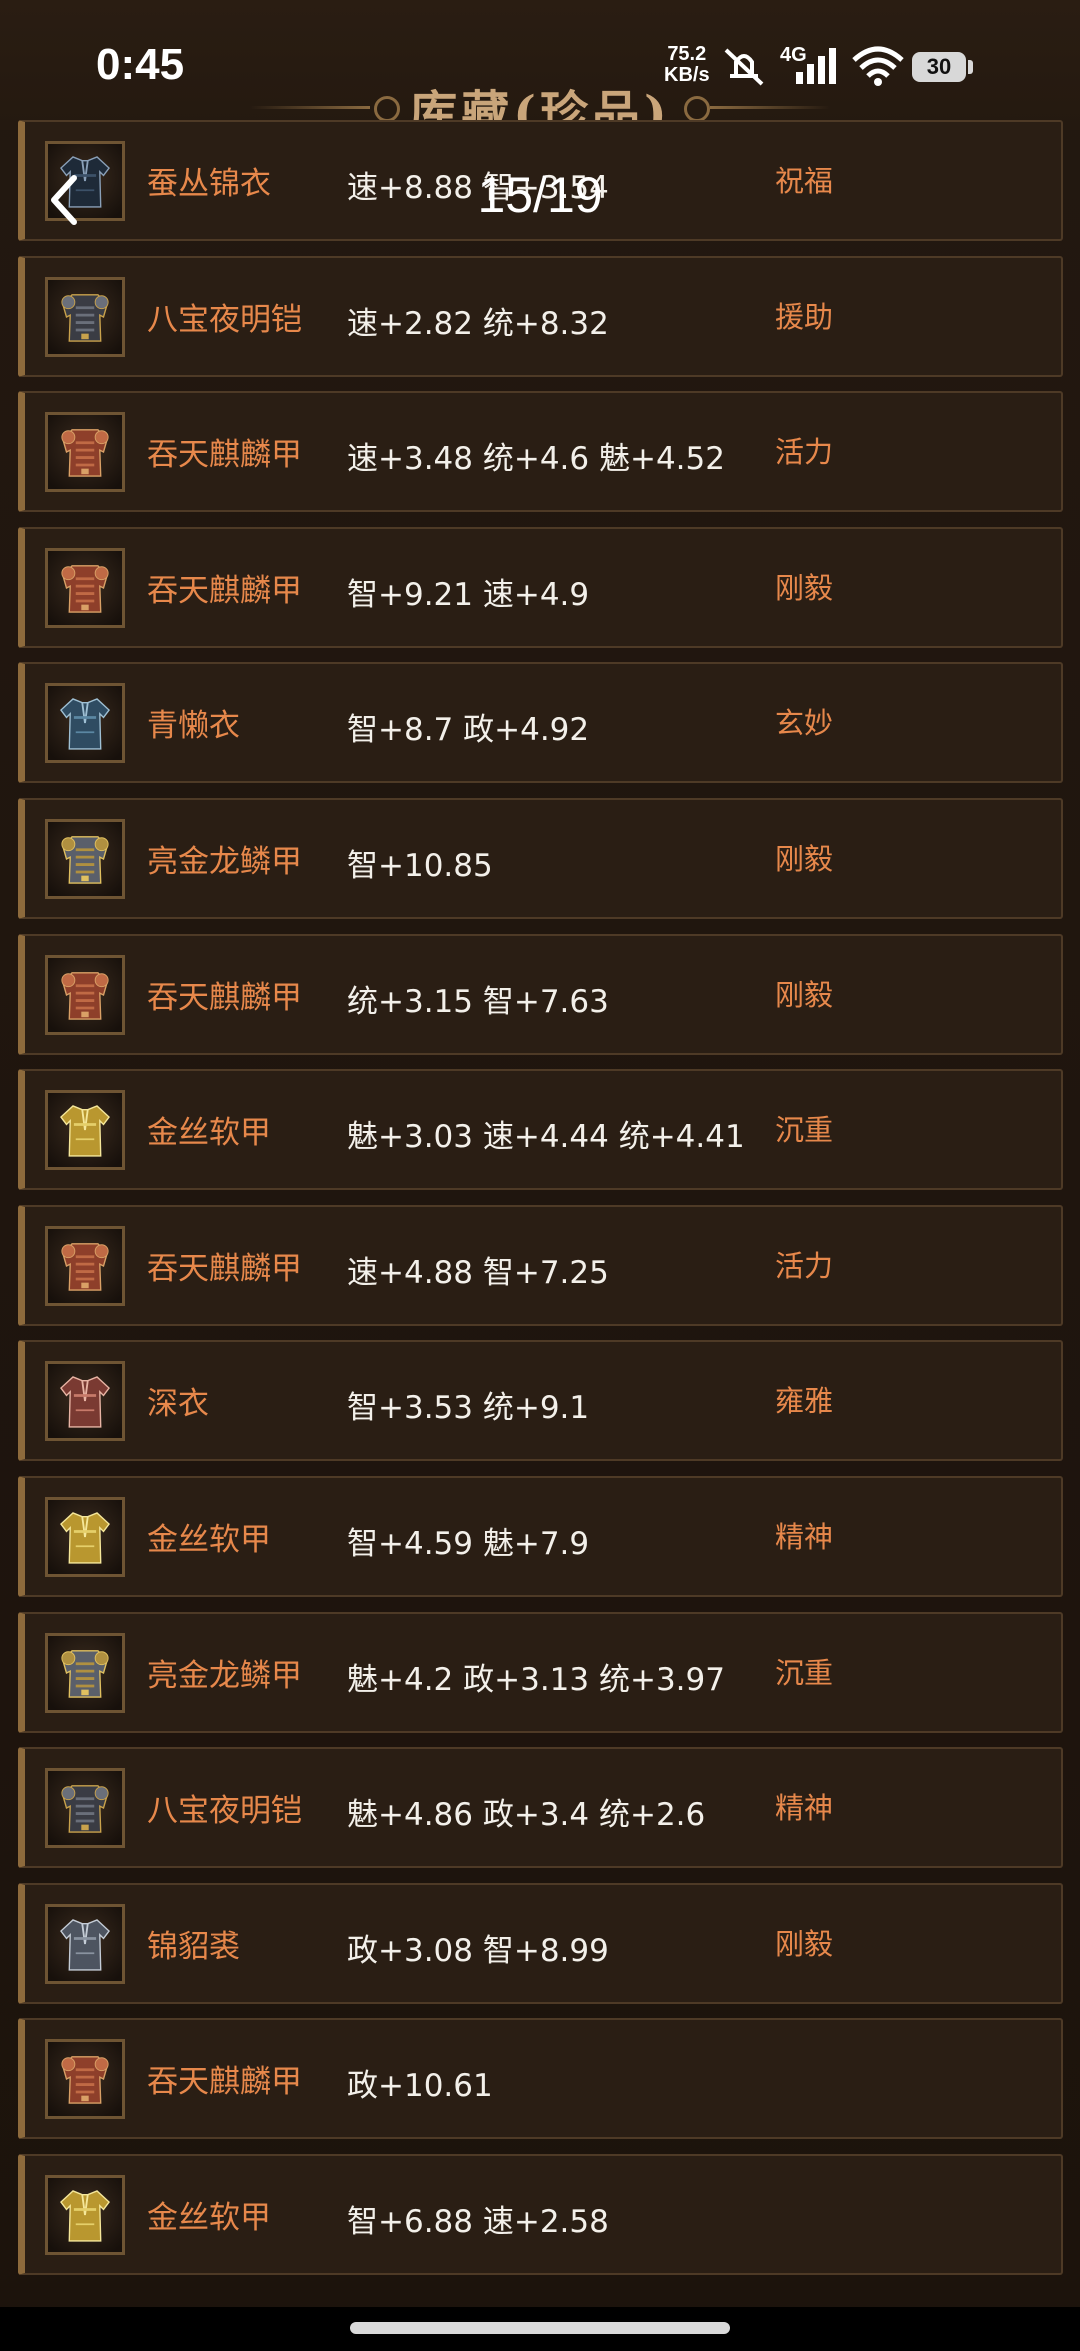  I want to click on list-item: 金丝软甲 智+6.88 速+2.58, so click(540, 2214).